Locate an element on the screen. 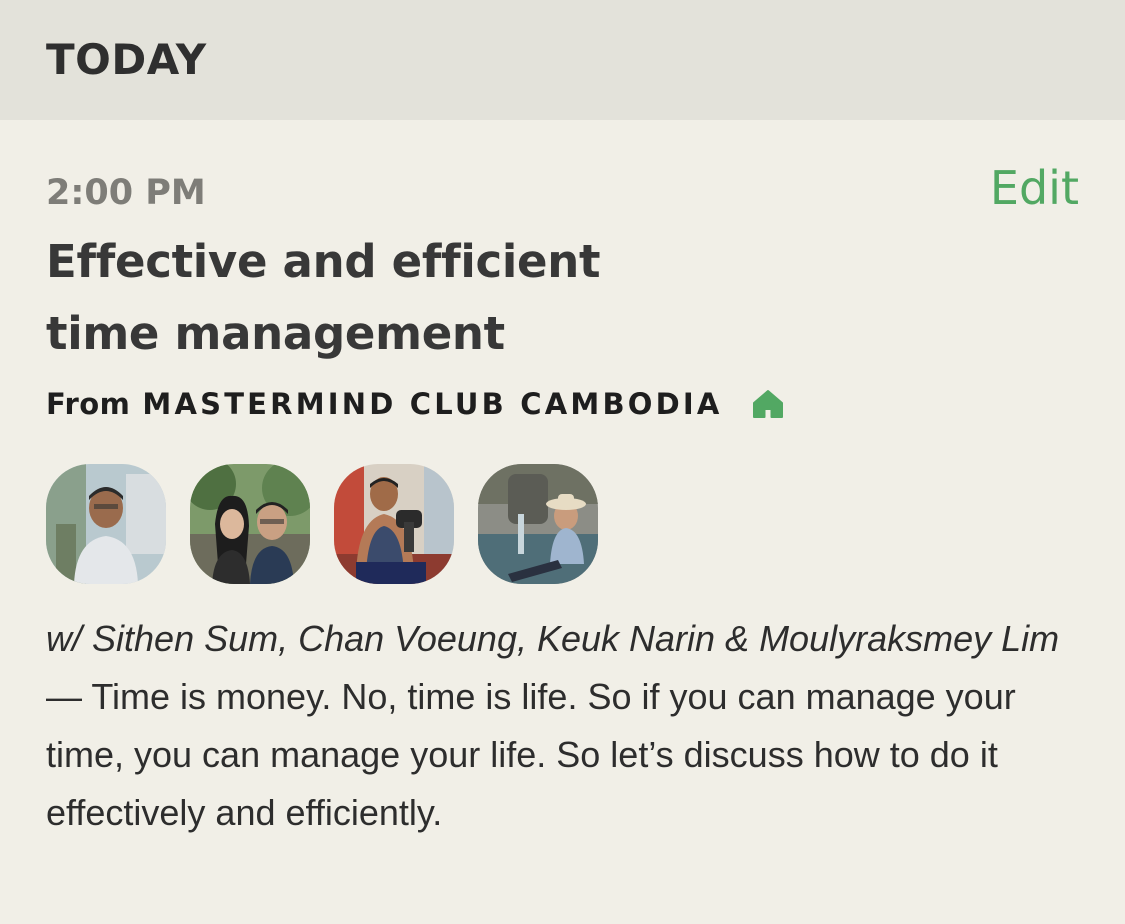 The height and width of the screenshot is (924, 1125). from-label: From is located at coordinates (88, 404).